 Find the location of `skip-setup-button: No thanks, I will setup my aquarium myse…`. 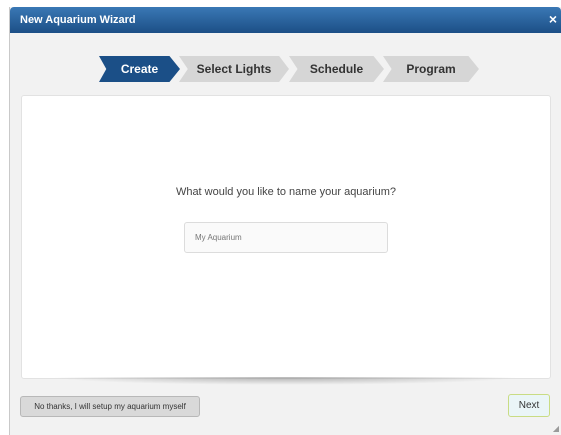

skip-setup-button: No thanks, I will setup my aquarium myse… is located at coordinates (110, 406).